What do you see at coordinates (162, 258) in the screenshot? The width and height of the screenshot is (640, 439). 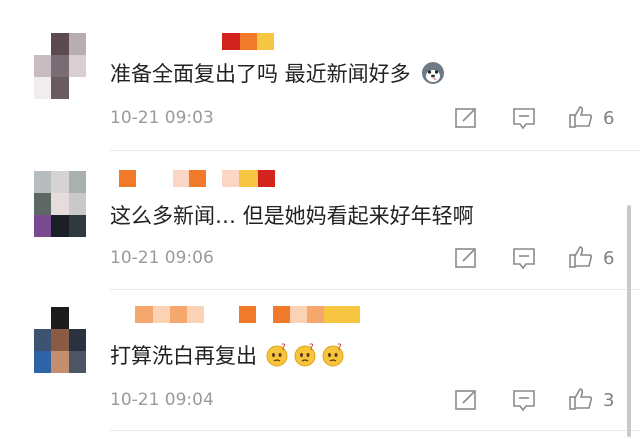 I see `comment-timestamp: 10-21 09:06` at bounding box center [162, 258].